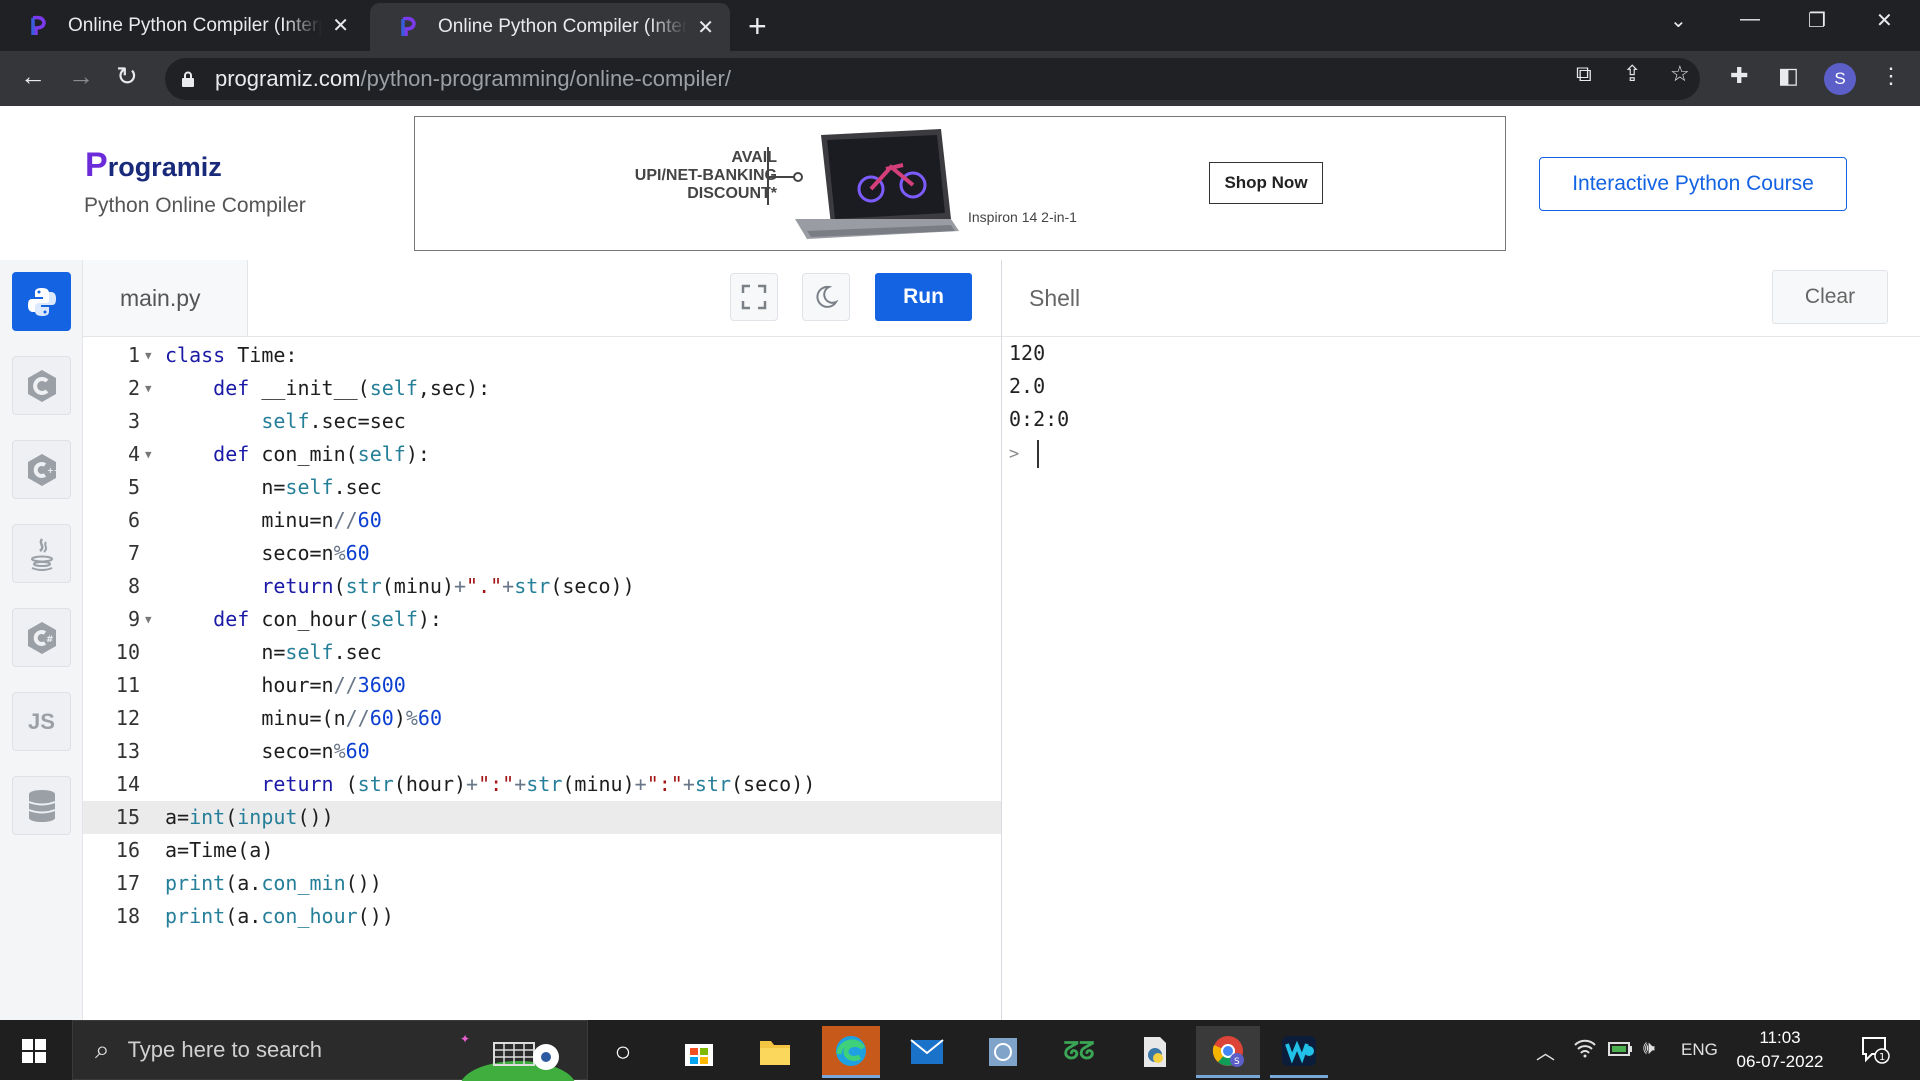 The width and height of the screenshot is (1920, 1081). I want to click on run-button: Run, so click(923, 297).